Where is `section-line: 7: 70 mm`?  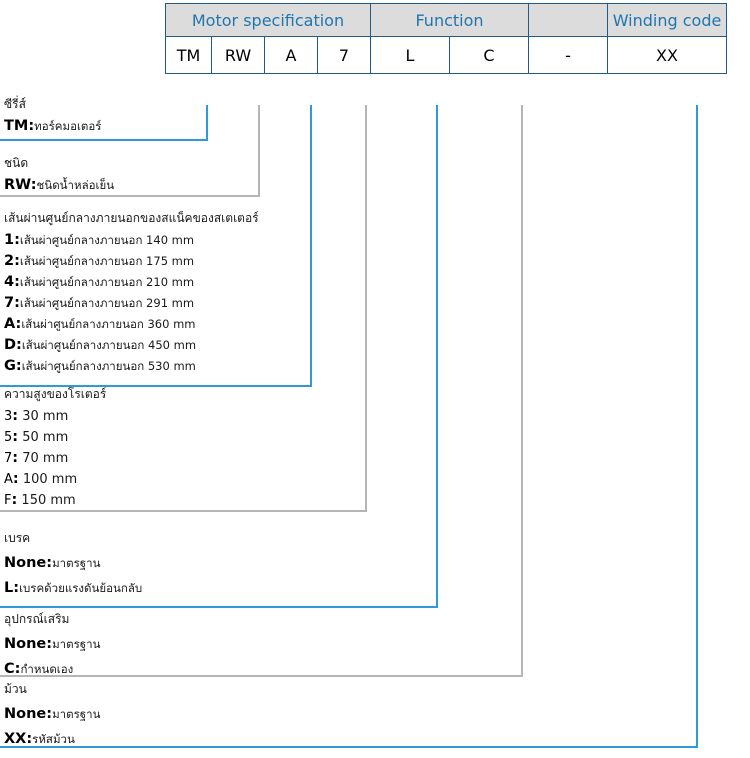
section-line: 7: 70 mm is located at coordinates (55, 458).